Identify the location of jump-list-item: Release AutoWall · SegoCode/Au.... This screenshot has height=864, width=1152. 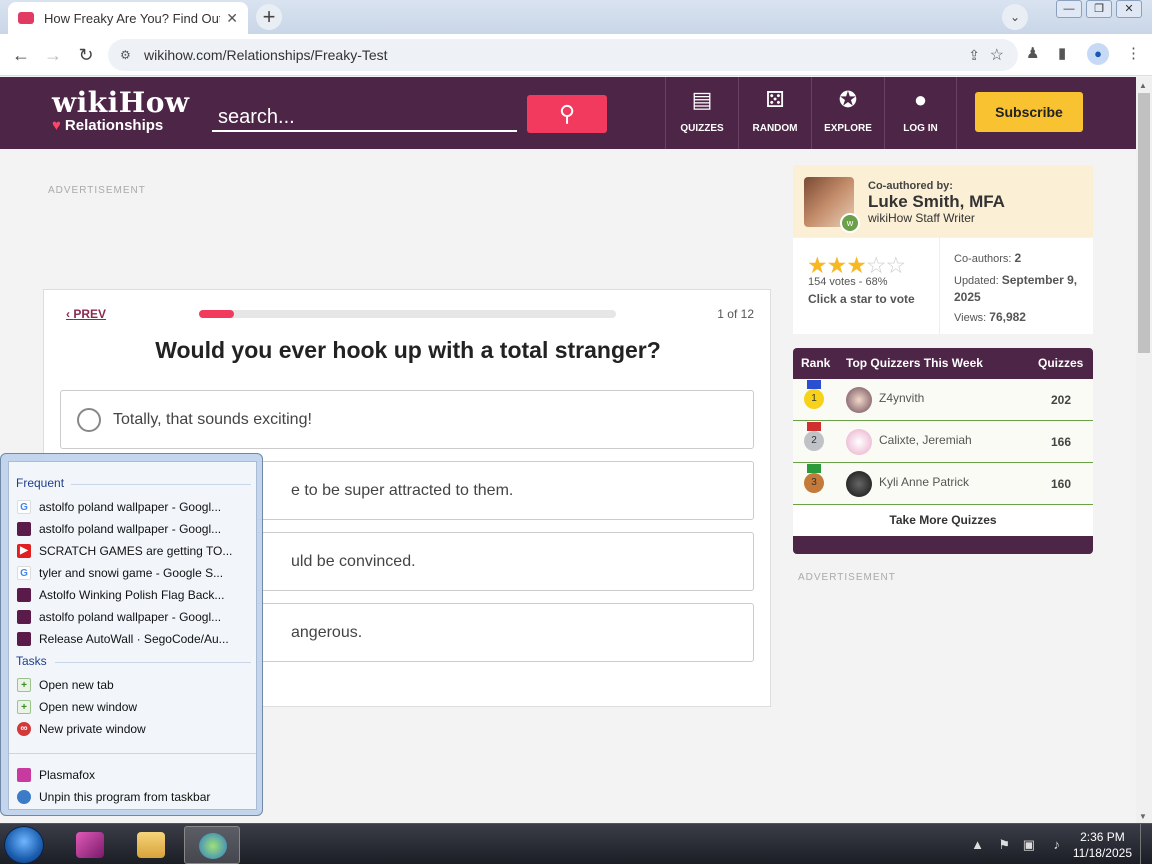
(132, 639).